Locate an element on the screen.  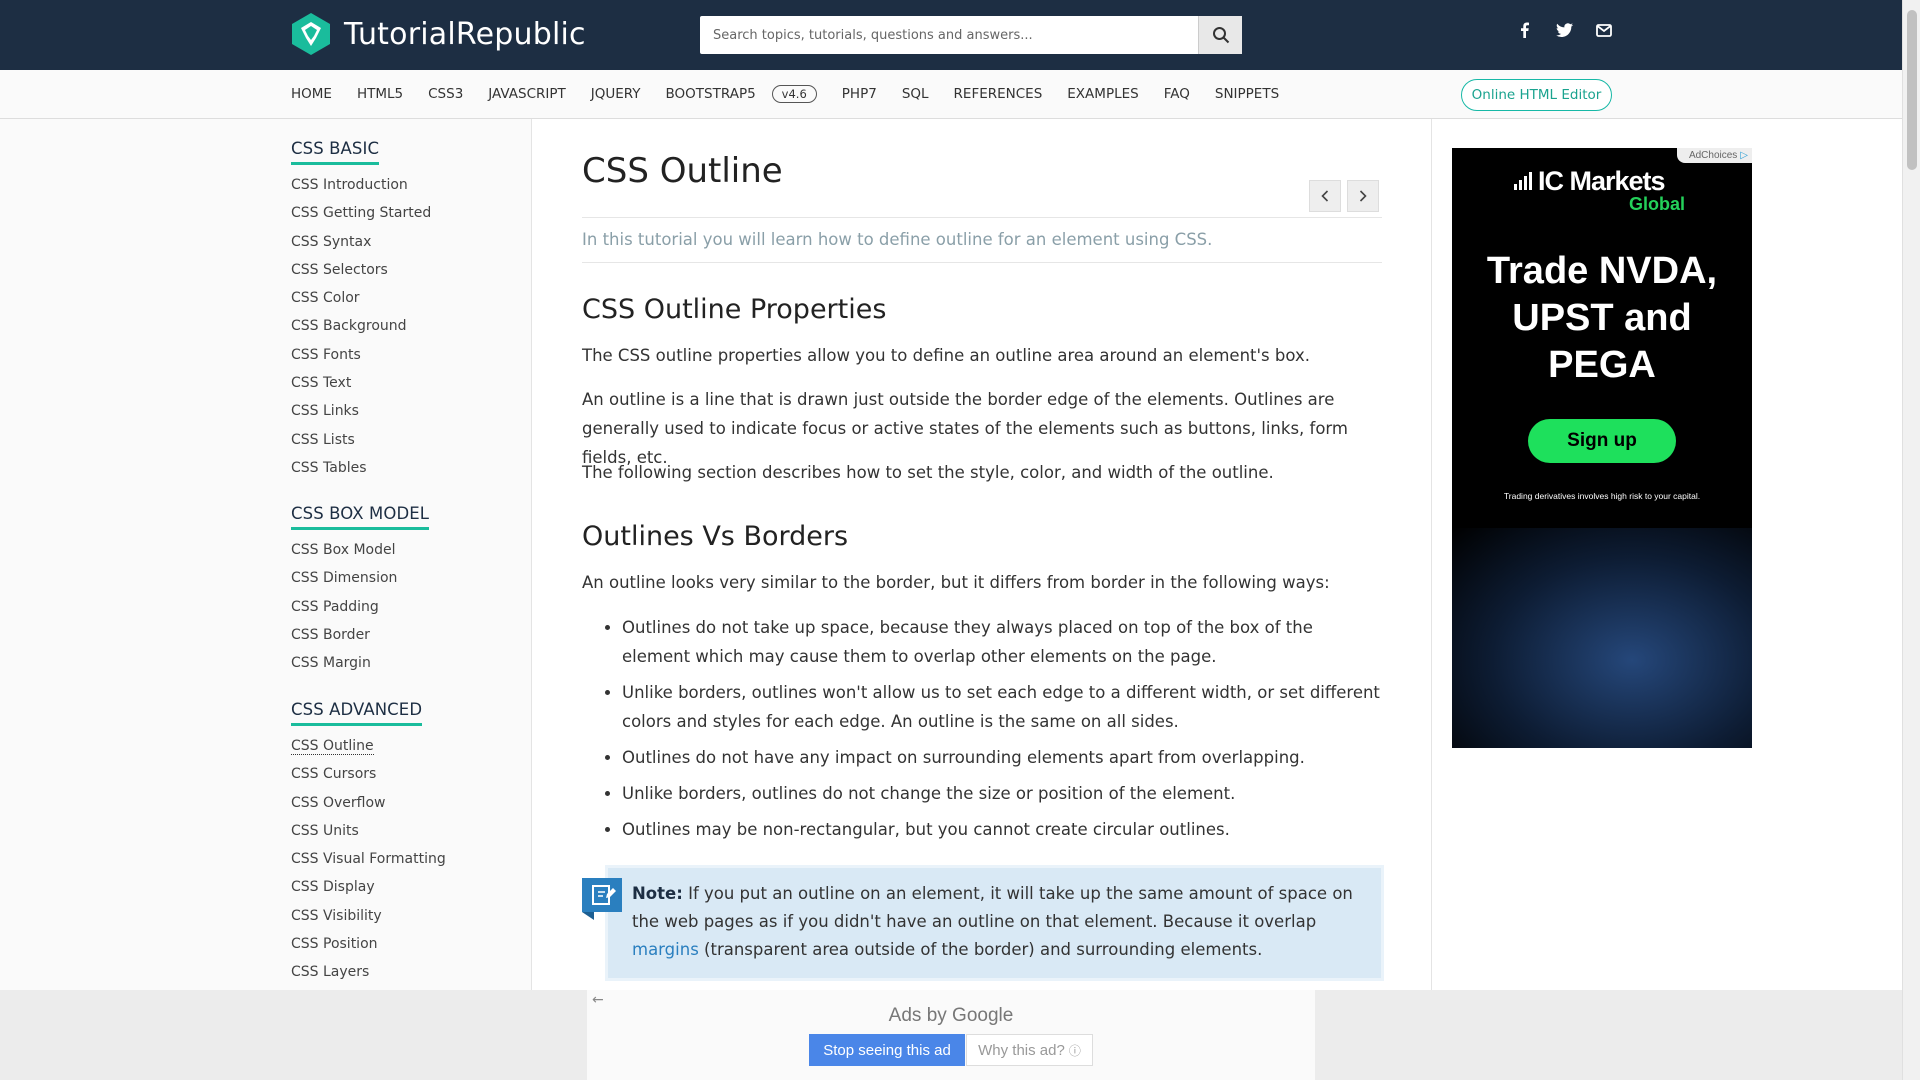
sidebar-link: CSS Dimension is located at coordinates (360, 582).